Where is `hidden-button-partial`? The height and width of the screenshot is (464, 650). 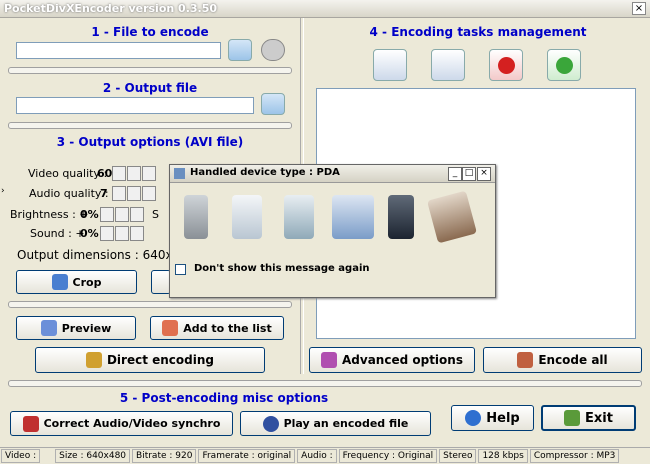
hidden-button-partial is located at coordinates (161, 282).